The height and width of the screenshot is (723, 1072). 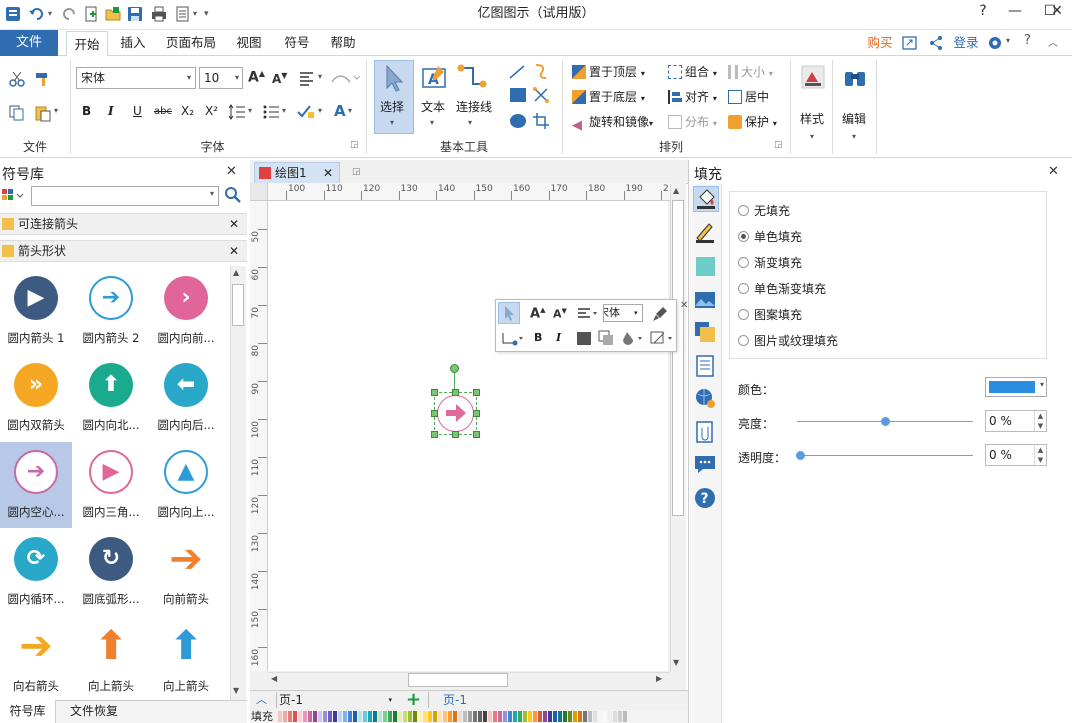 What do you see at coordinates (518, 95) in the screenshot?
I see `rectangle-tool-icon` at bounding box center [518, 95].